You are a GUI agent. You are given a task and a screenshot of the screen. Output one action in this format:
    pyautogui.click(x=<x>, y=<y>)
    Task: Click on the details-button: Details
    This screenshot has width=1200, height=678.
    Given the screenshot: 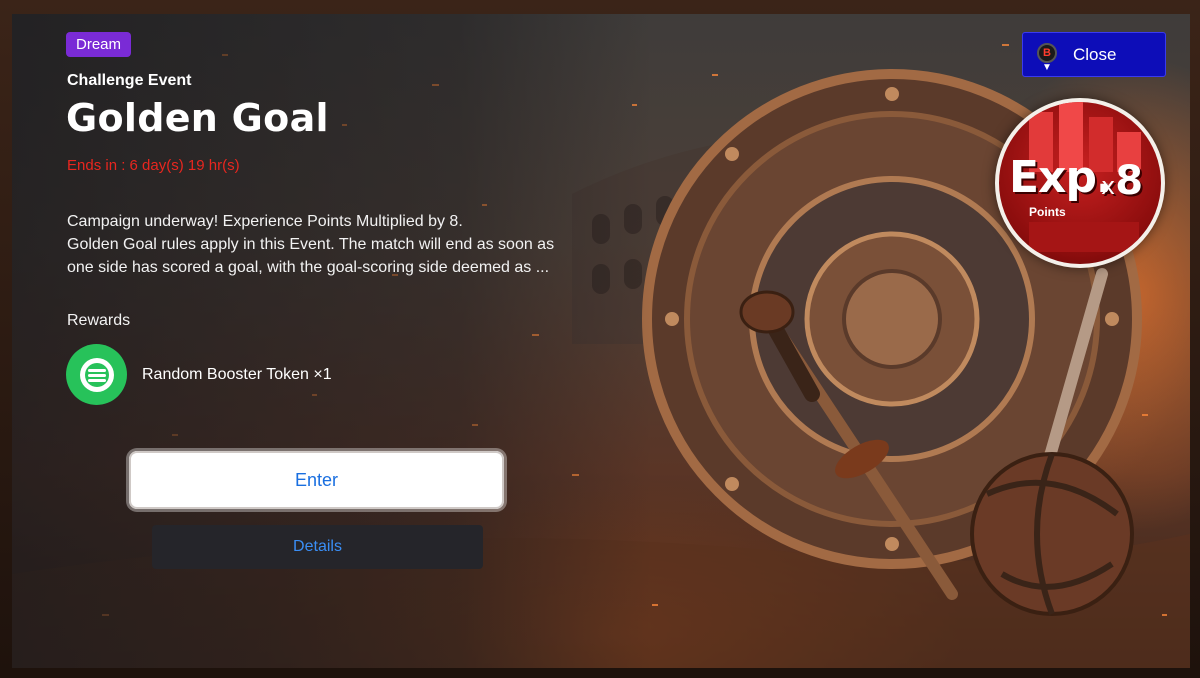 What is the action you would take?
    pyautogui.click(x=317, y=547)
    